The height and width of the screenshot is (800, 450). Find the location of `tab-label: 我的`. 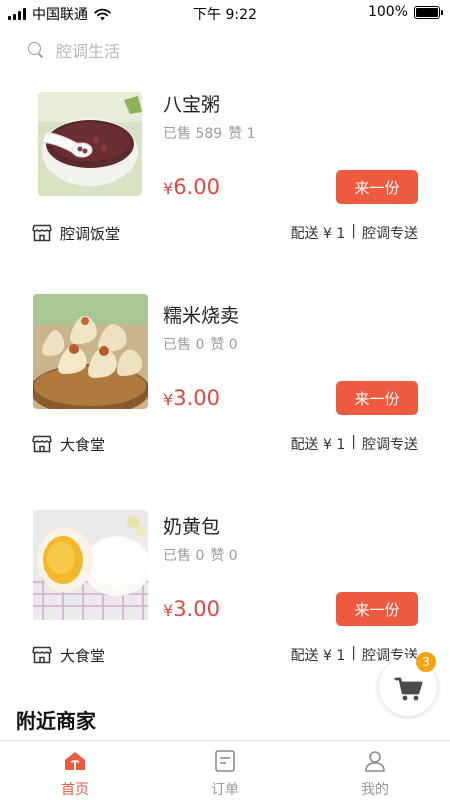

tab-label: 我的 is located at coordinates (375, 790).